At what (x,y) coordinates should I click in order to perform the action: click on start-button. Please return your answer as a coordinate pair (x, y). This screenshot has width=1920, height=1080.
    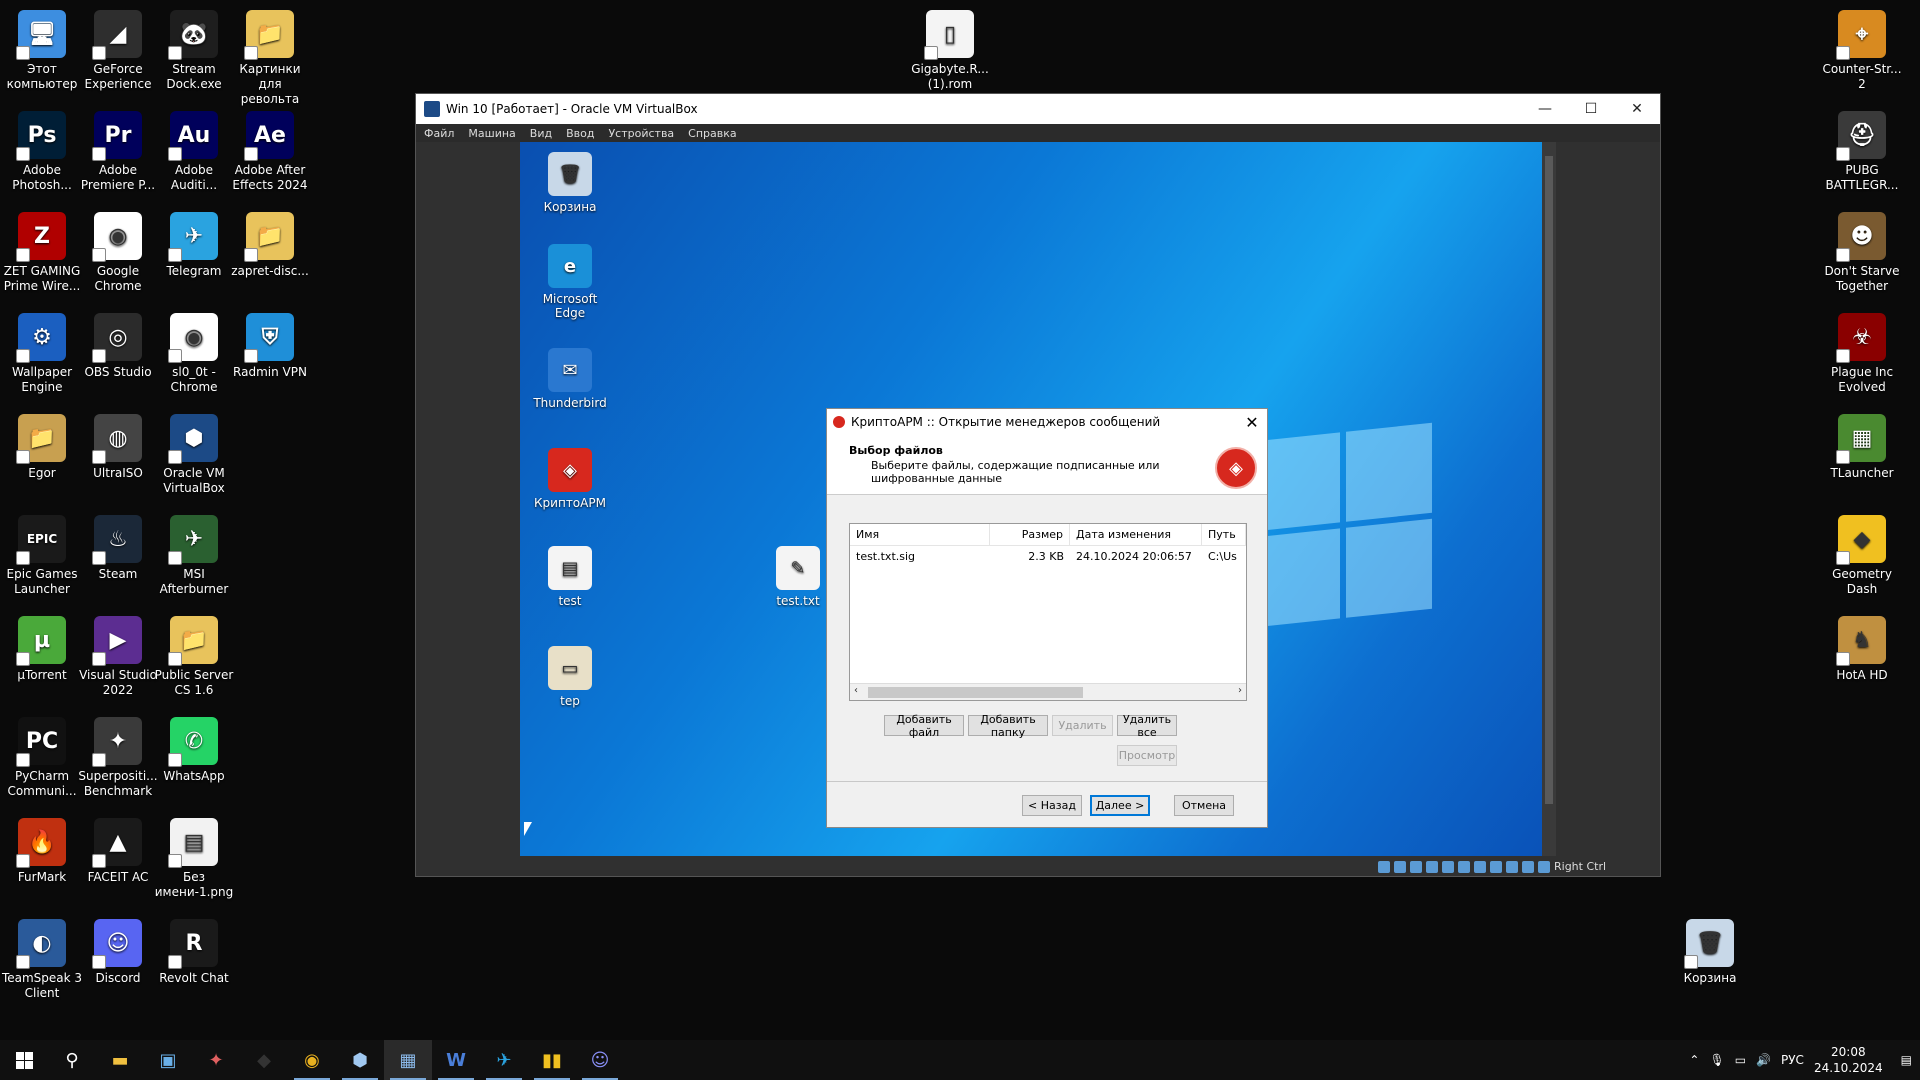
    Looking at the image, I should click on (24, 1060).